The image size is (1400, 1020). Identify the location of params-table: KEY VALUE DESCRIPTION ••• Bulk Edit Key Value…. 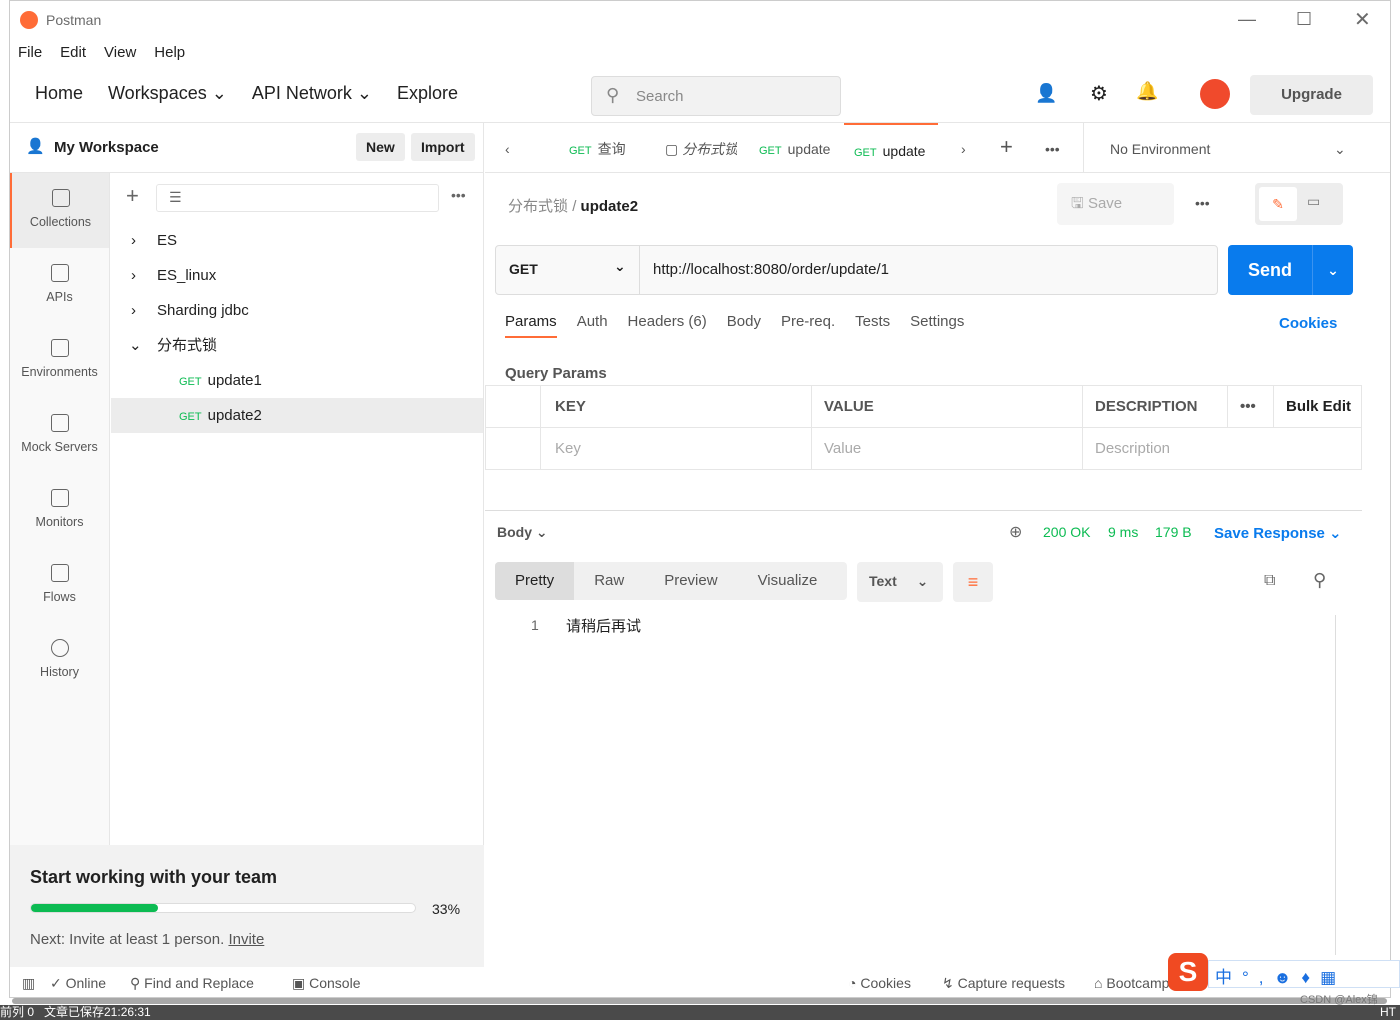
(923, 427).